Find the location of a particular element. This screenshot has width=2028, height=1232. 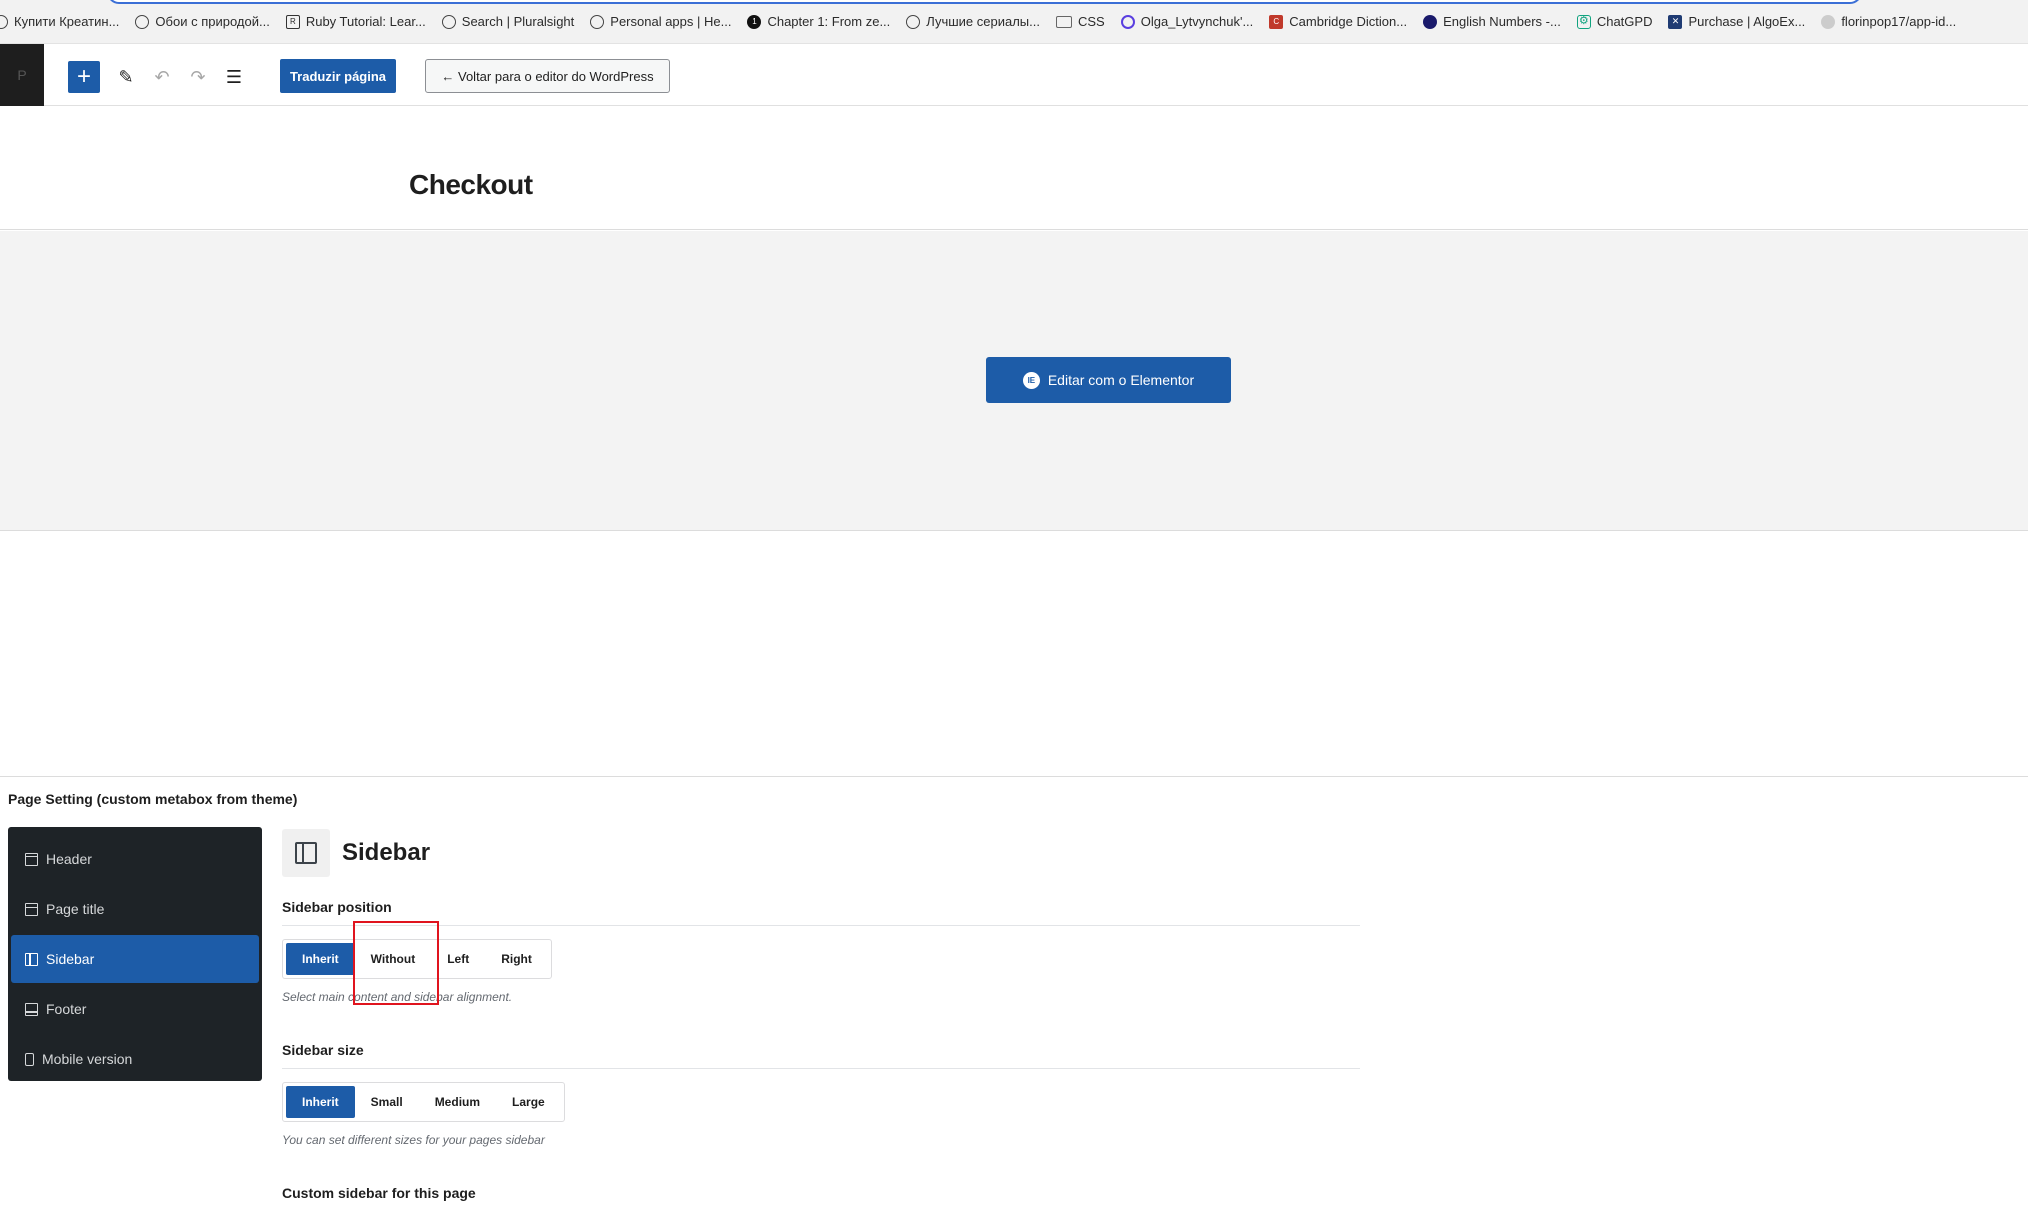

metabox-nav-mobile-version: Mobile version is located at coordinates (135, 1059).